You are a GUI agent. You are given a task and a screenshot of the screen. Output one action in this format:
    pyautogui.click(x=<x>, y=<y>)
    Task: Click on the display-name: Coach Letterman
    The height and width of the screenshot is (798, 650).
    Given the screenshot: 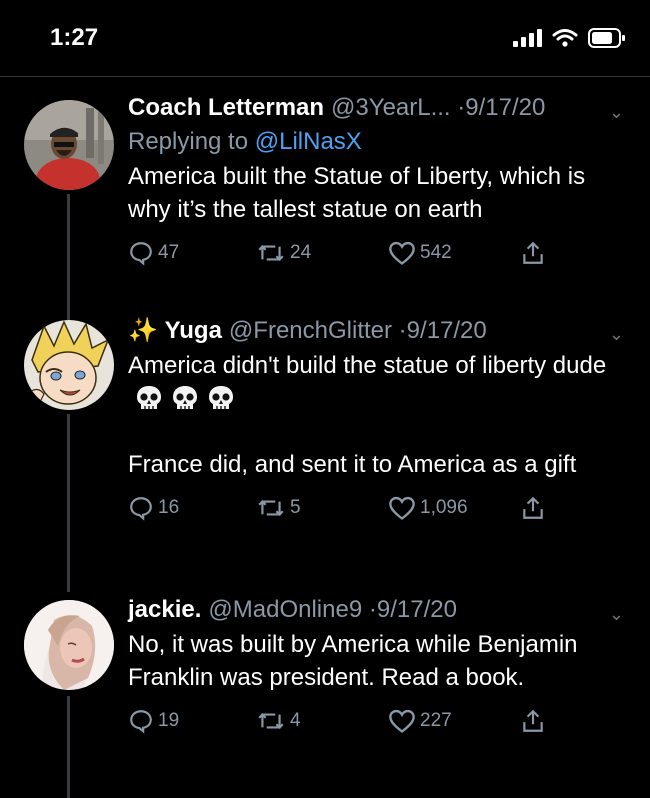 What is the action you would take?
    pyautogui.click(x=226, y=108)
    